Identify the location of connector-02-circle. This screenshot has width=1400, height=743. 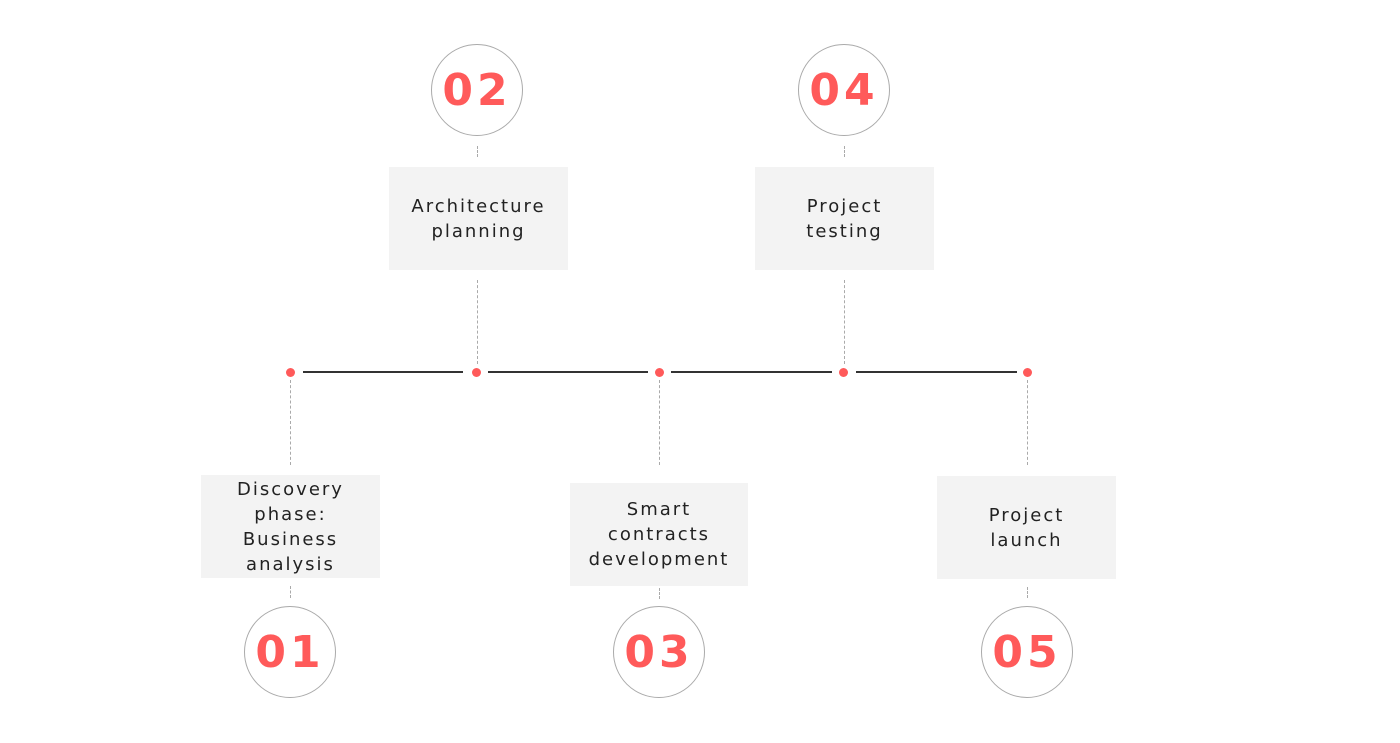
(477, 151).